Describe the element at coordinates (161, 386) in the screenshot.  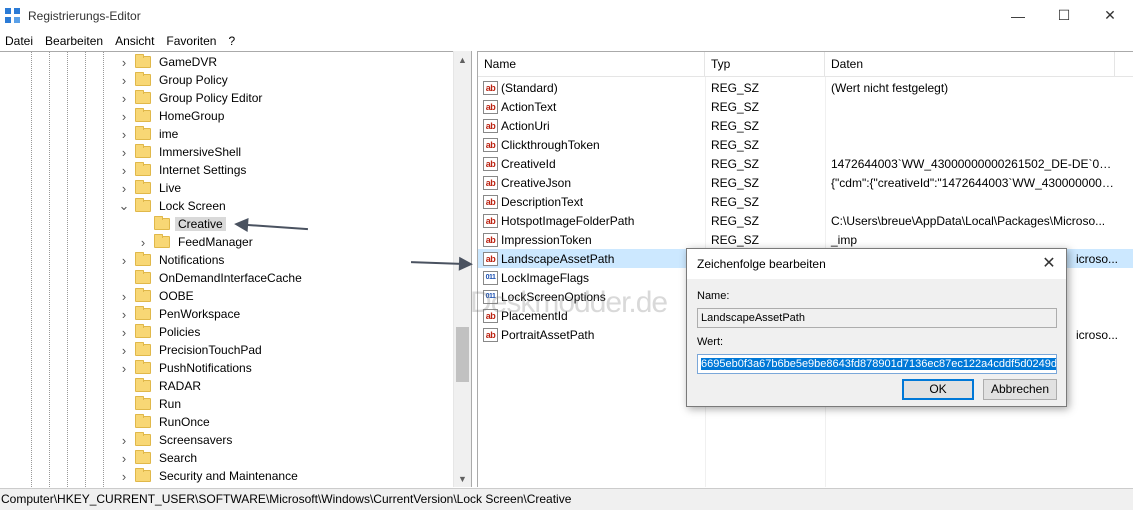
I see `tree-item: RADAR` at that location.